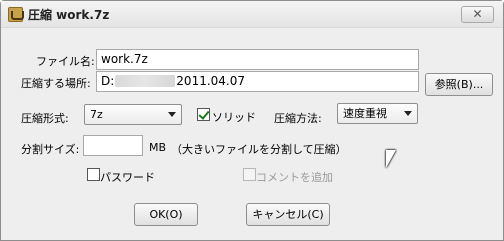  I want to click on file-name-label: ファイル名:, so click(65, 61).